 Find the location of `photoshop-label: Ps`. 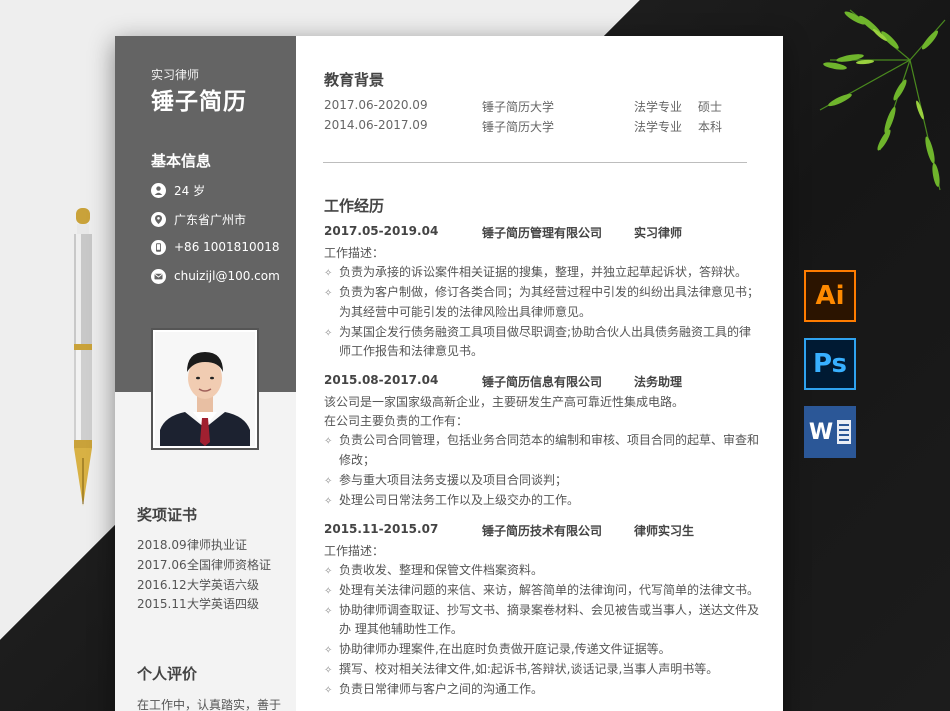

photoshop-label: Ps is located at coordinates (830, 364).